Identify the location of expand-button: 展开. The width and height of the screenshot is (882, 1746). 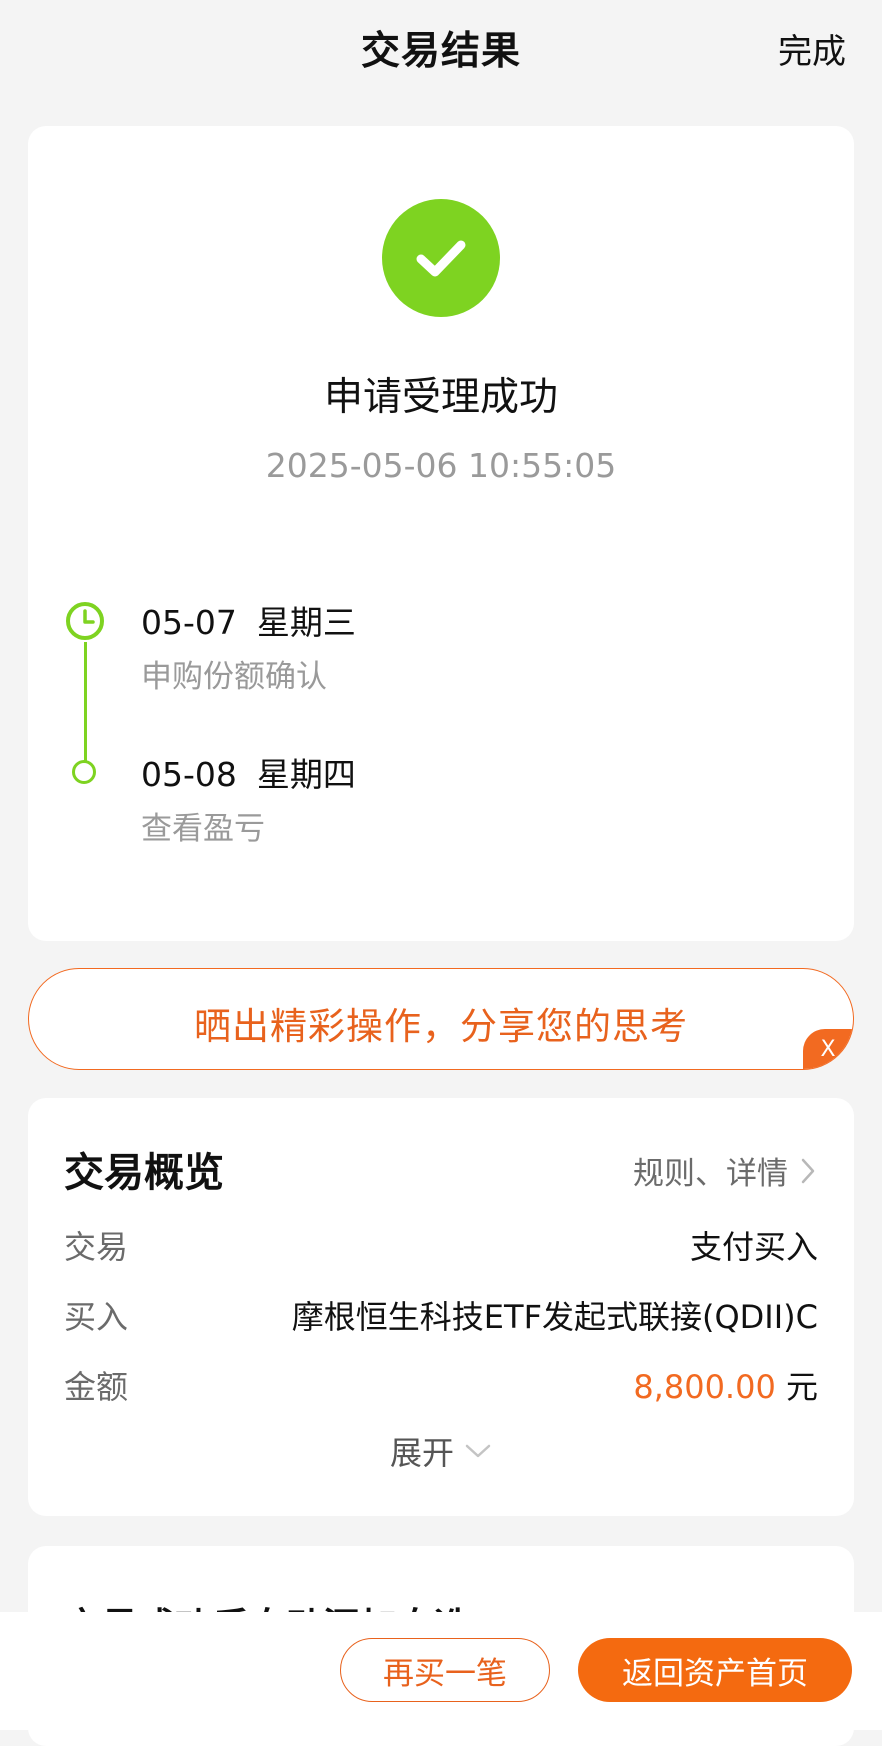
(441, 1451).